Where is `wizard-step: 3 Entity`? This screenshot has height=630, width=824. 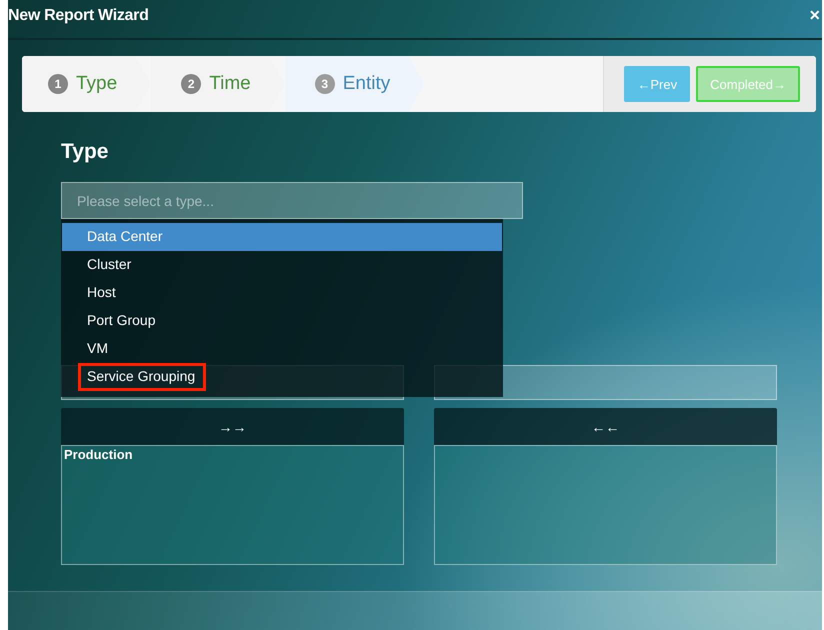
wizard-step: 3 Entity is located at coordinates (354, 84).